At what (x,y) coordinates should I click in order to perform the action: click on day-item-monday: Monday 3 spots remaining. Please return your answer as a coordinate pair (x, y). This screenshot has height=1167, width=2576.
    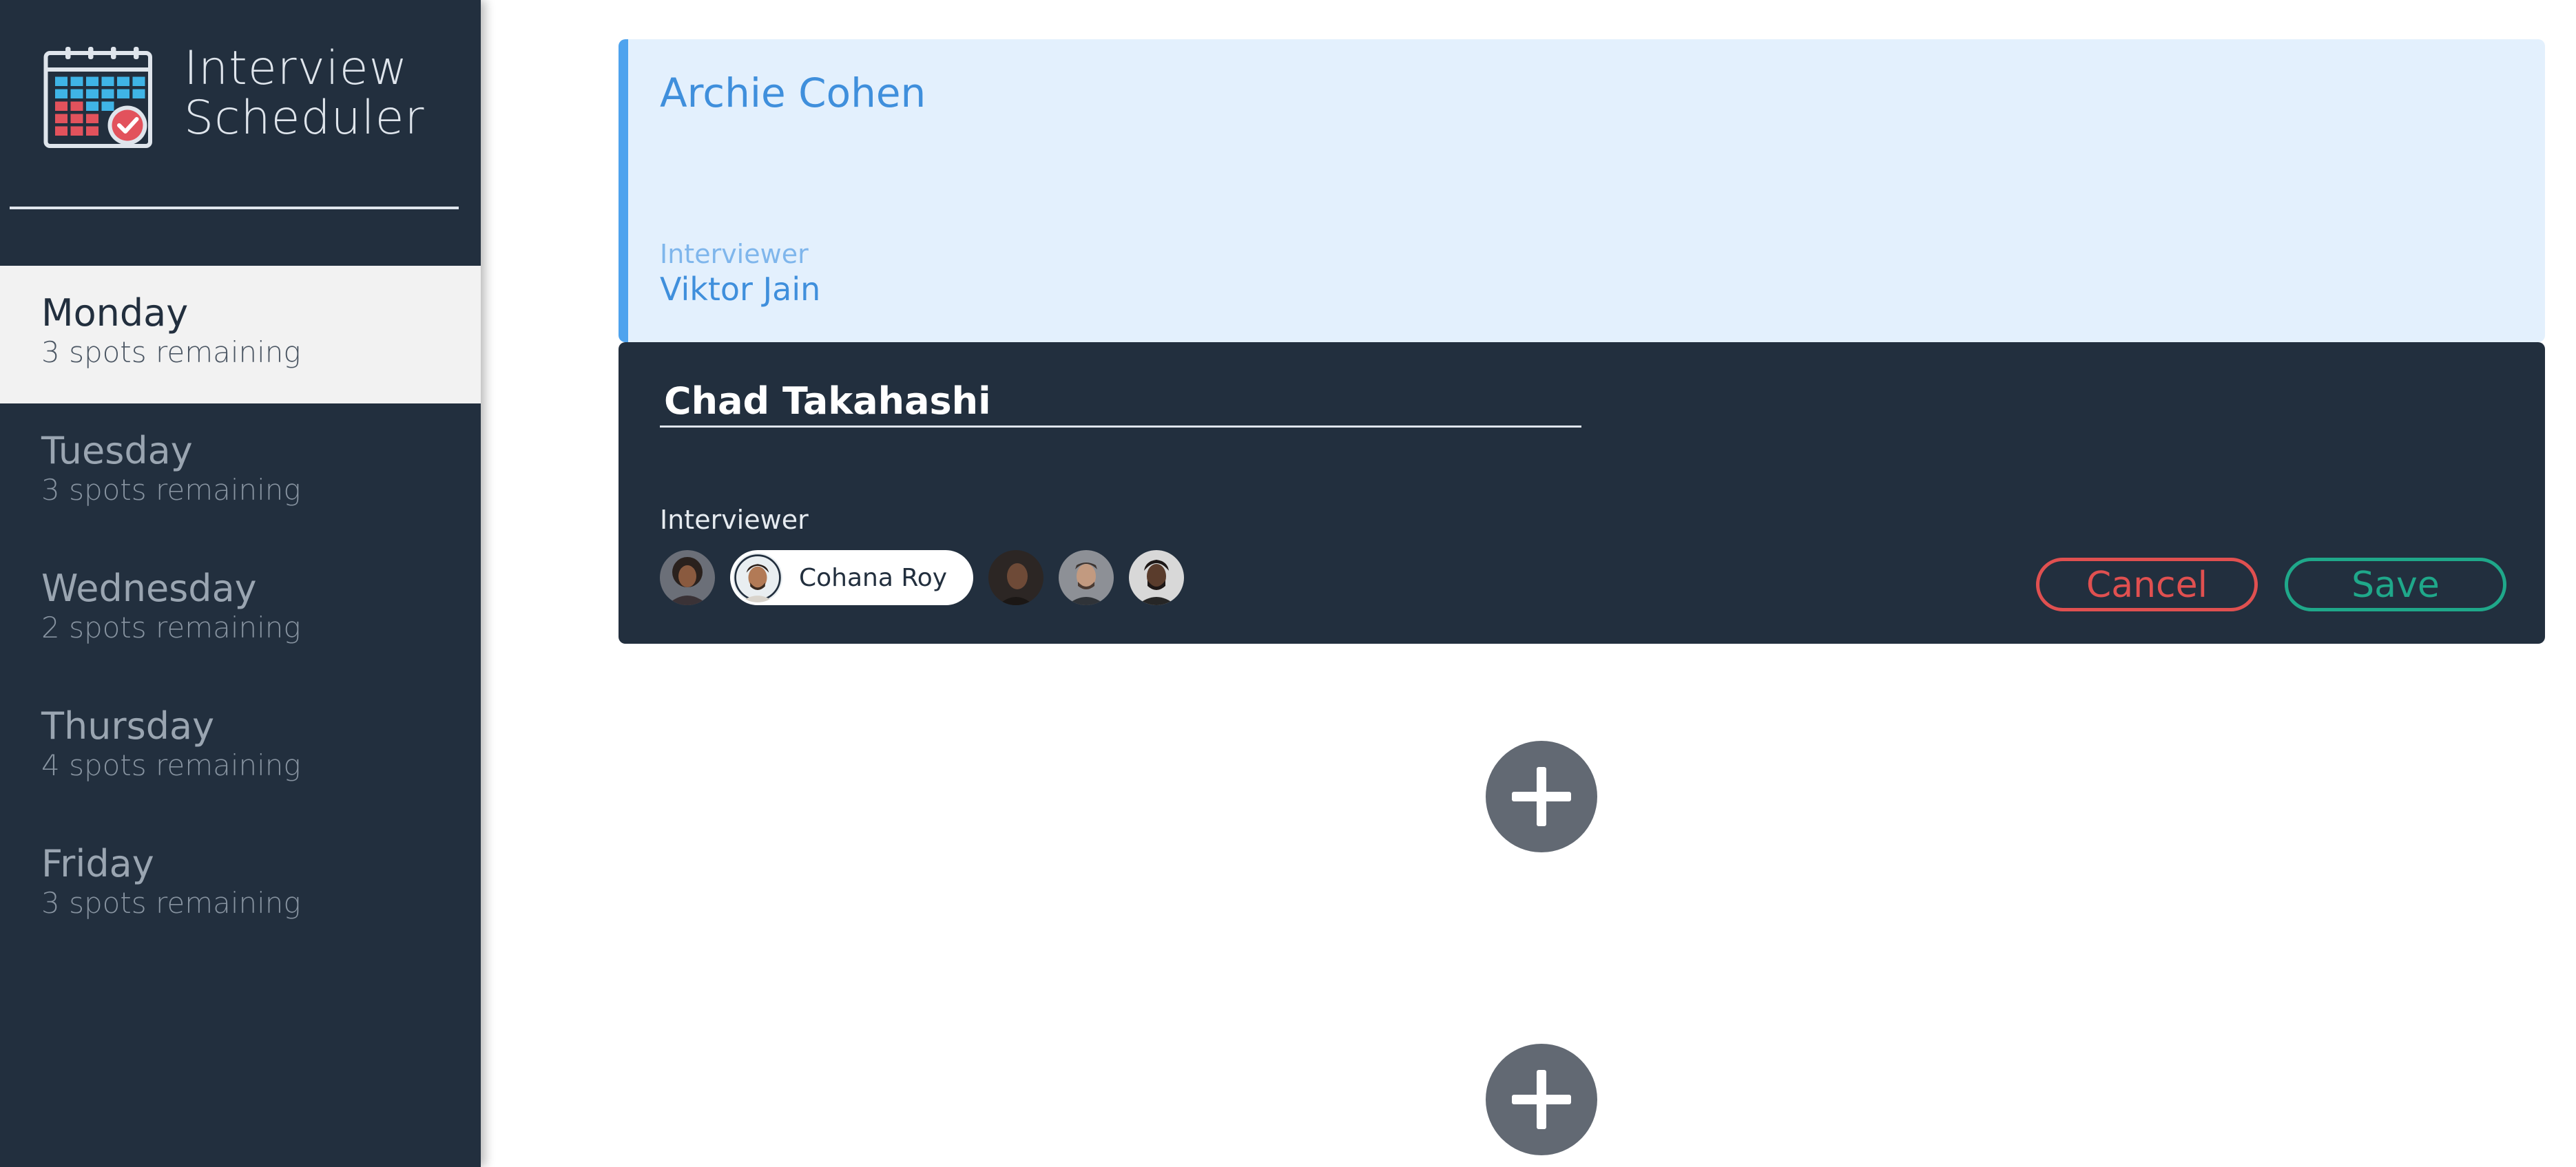
    Looking at the image, I should click on (240, 334).